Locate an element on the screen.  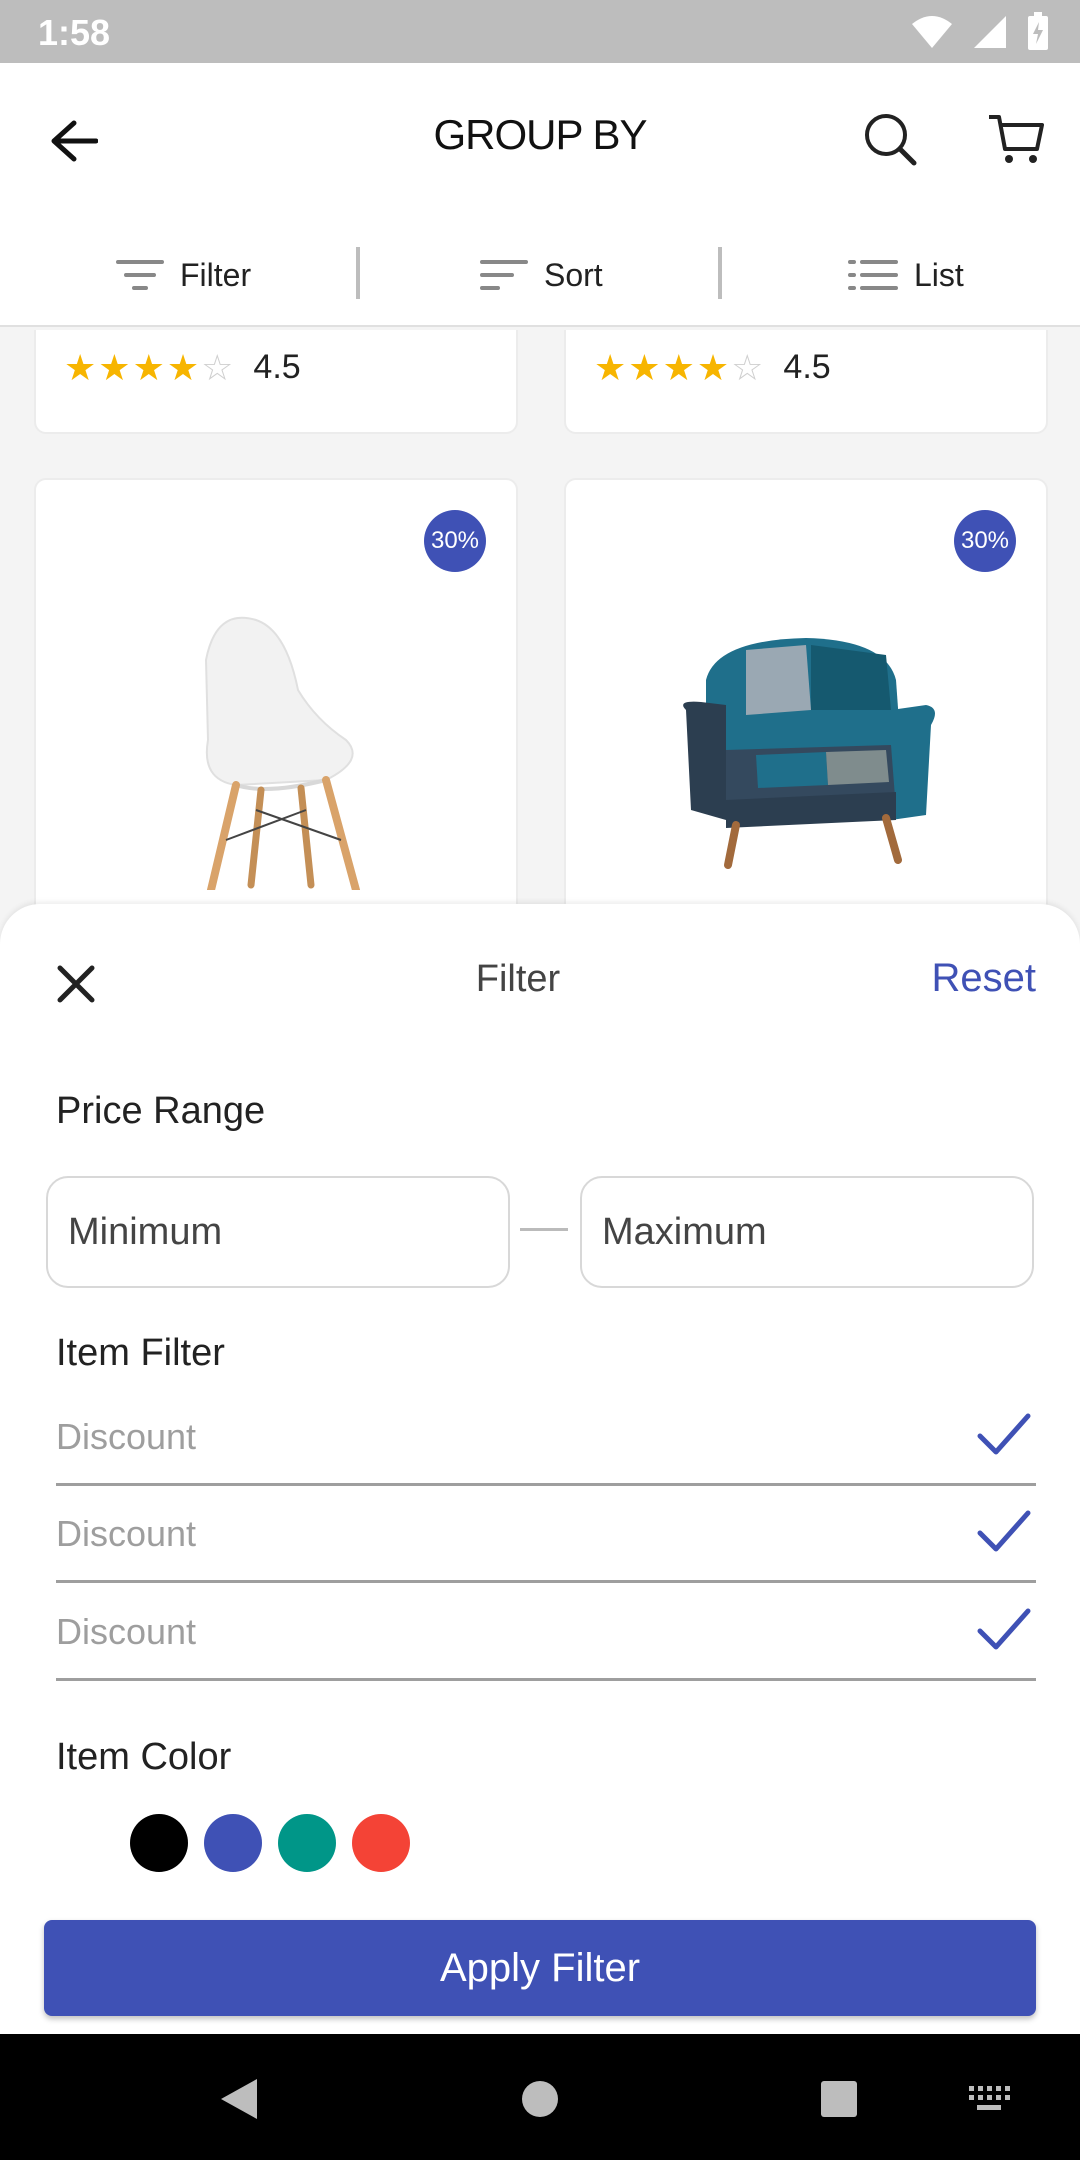
search-icon is located at coordinates (891, 140).